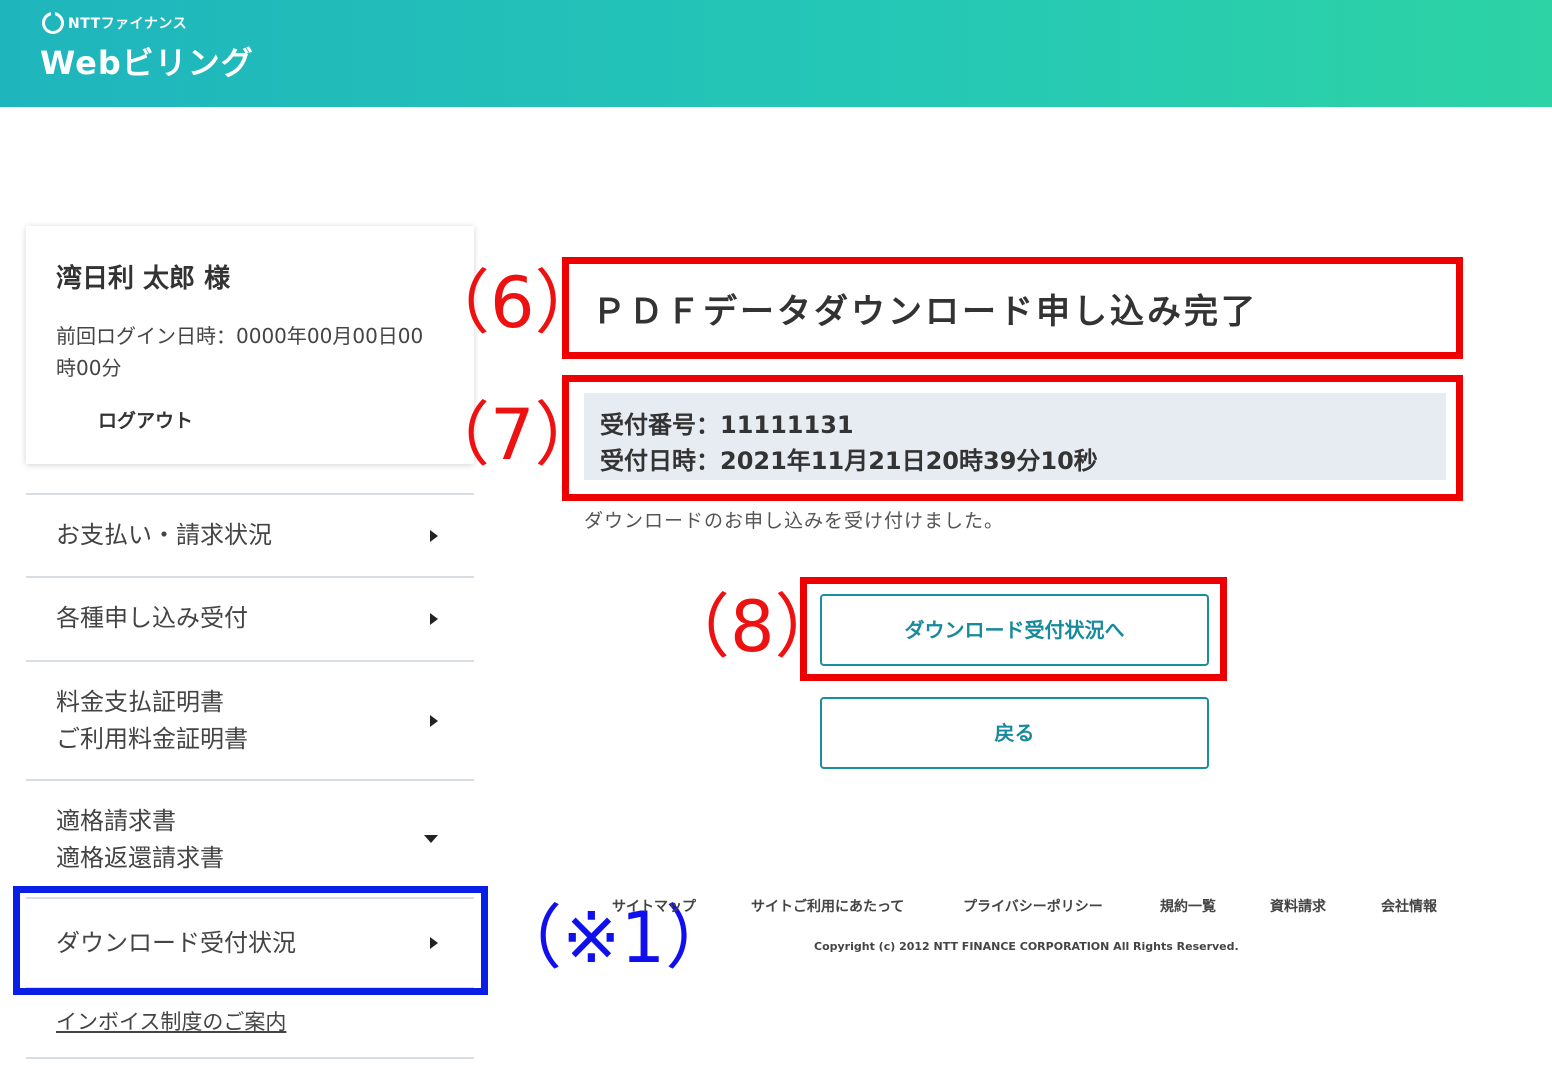 This screenshot has height=1074, width=1552. I want to click on footer-link-request-materials: 資料請求, so click(1298, 906).